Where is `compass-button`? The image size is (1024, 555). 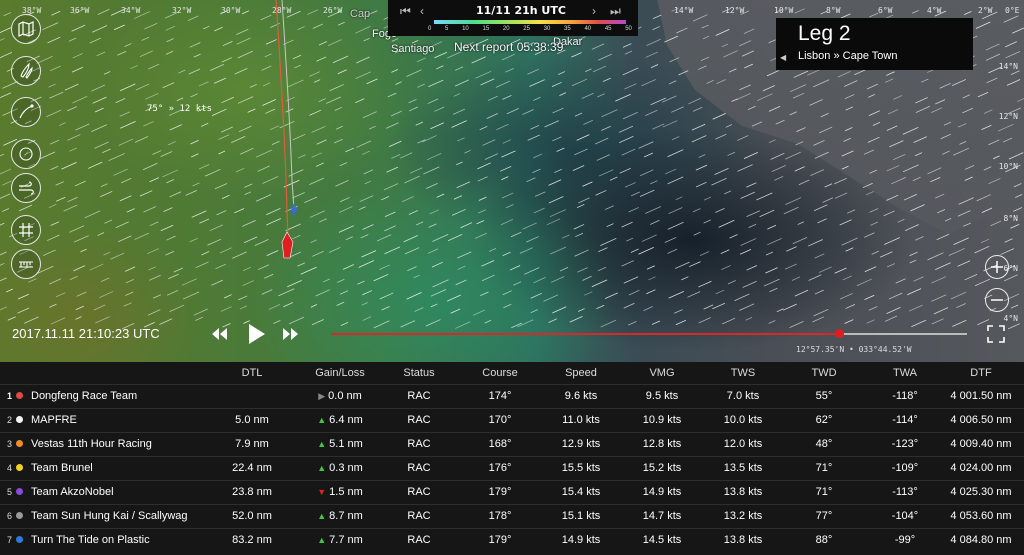
compass-button is located at coordinates (26, 154).